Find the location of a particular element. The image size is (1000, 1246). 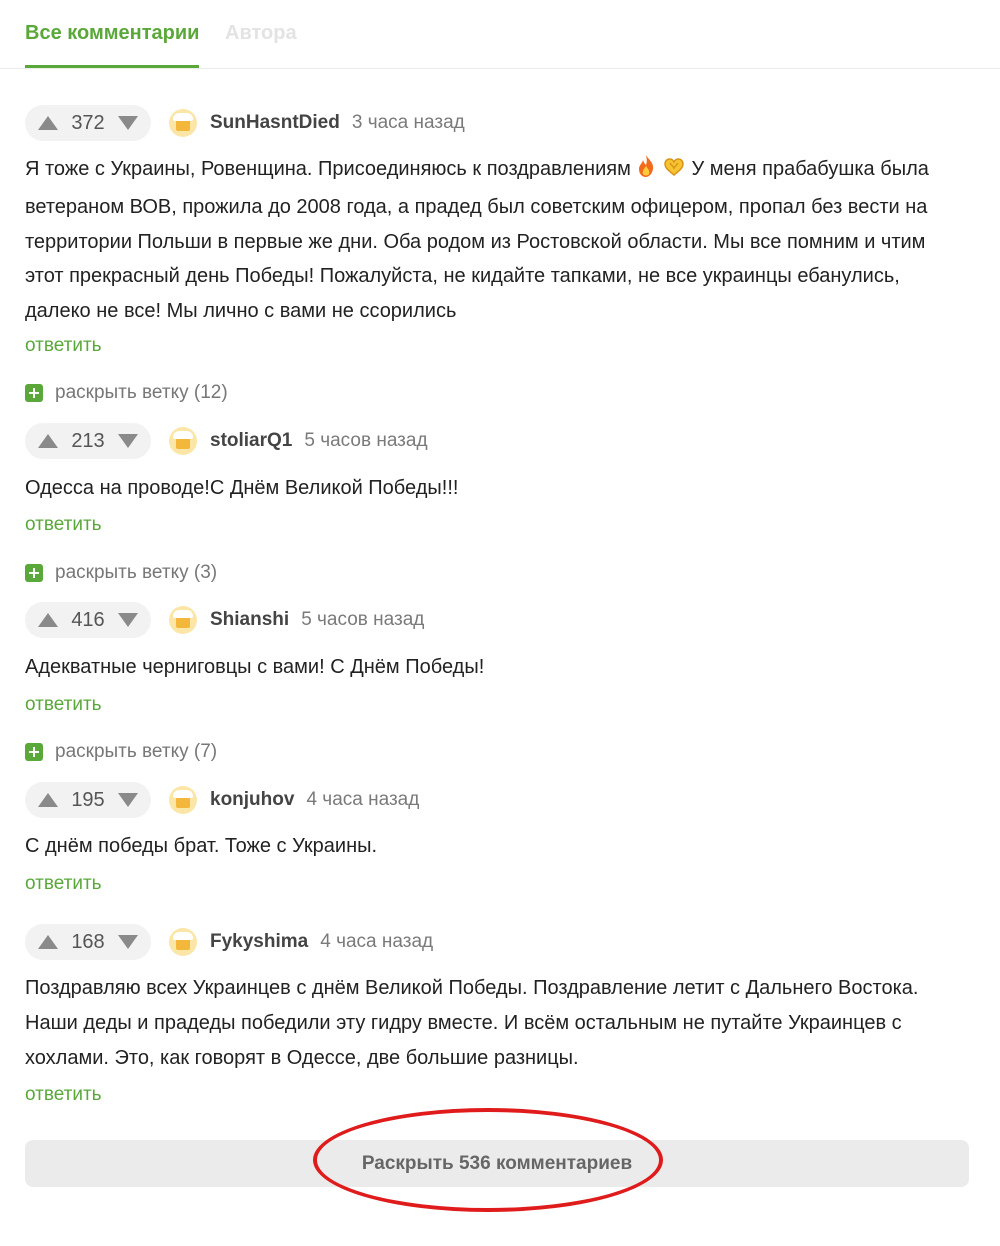

rating-widget: 195 is located at coordinates (88, 800).